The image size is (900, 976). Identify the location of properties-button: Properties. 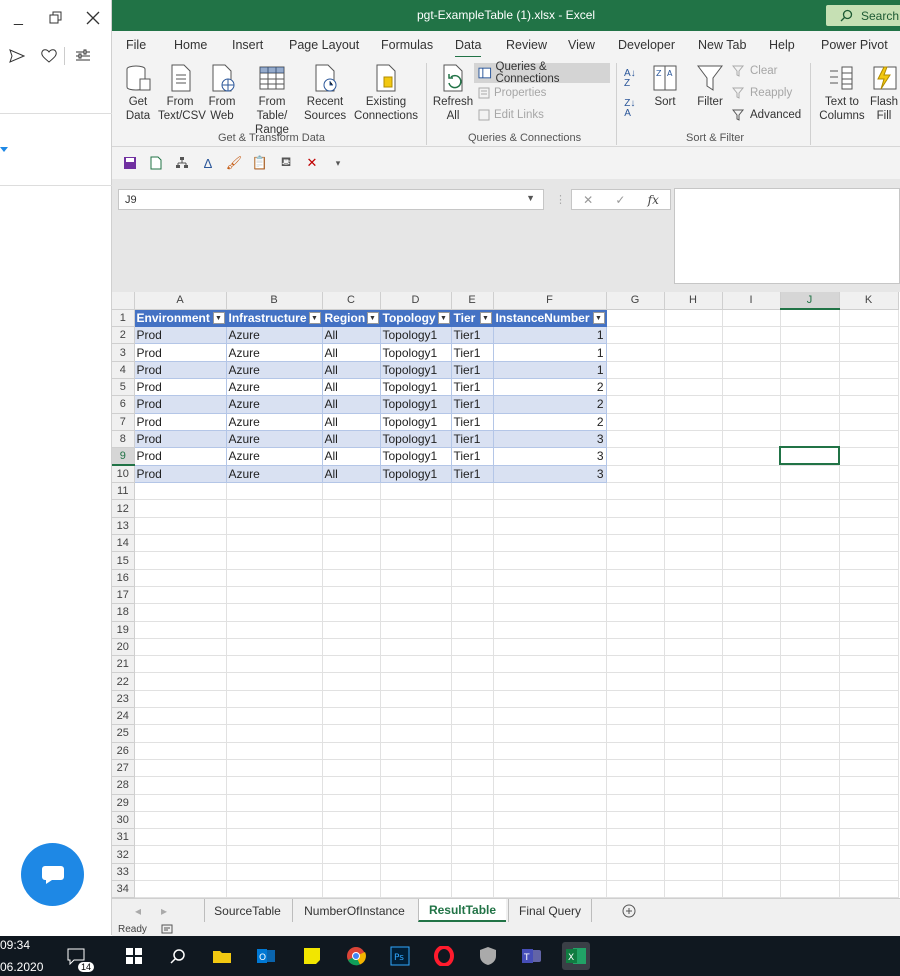
(512, 93).